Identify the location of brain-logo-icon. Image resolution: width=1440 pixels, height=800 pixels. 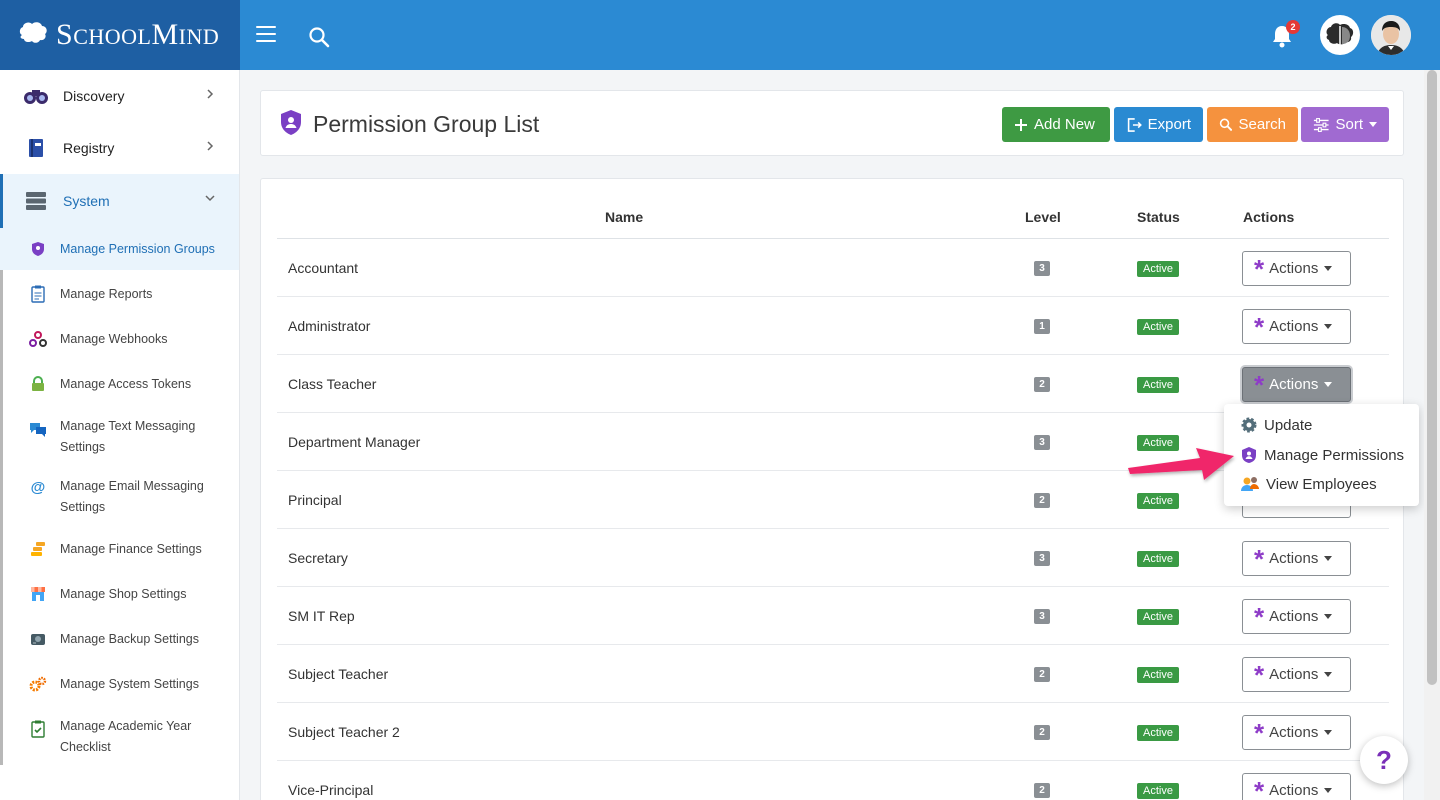
(33, 32).